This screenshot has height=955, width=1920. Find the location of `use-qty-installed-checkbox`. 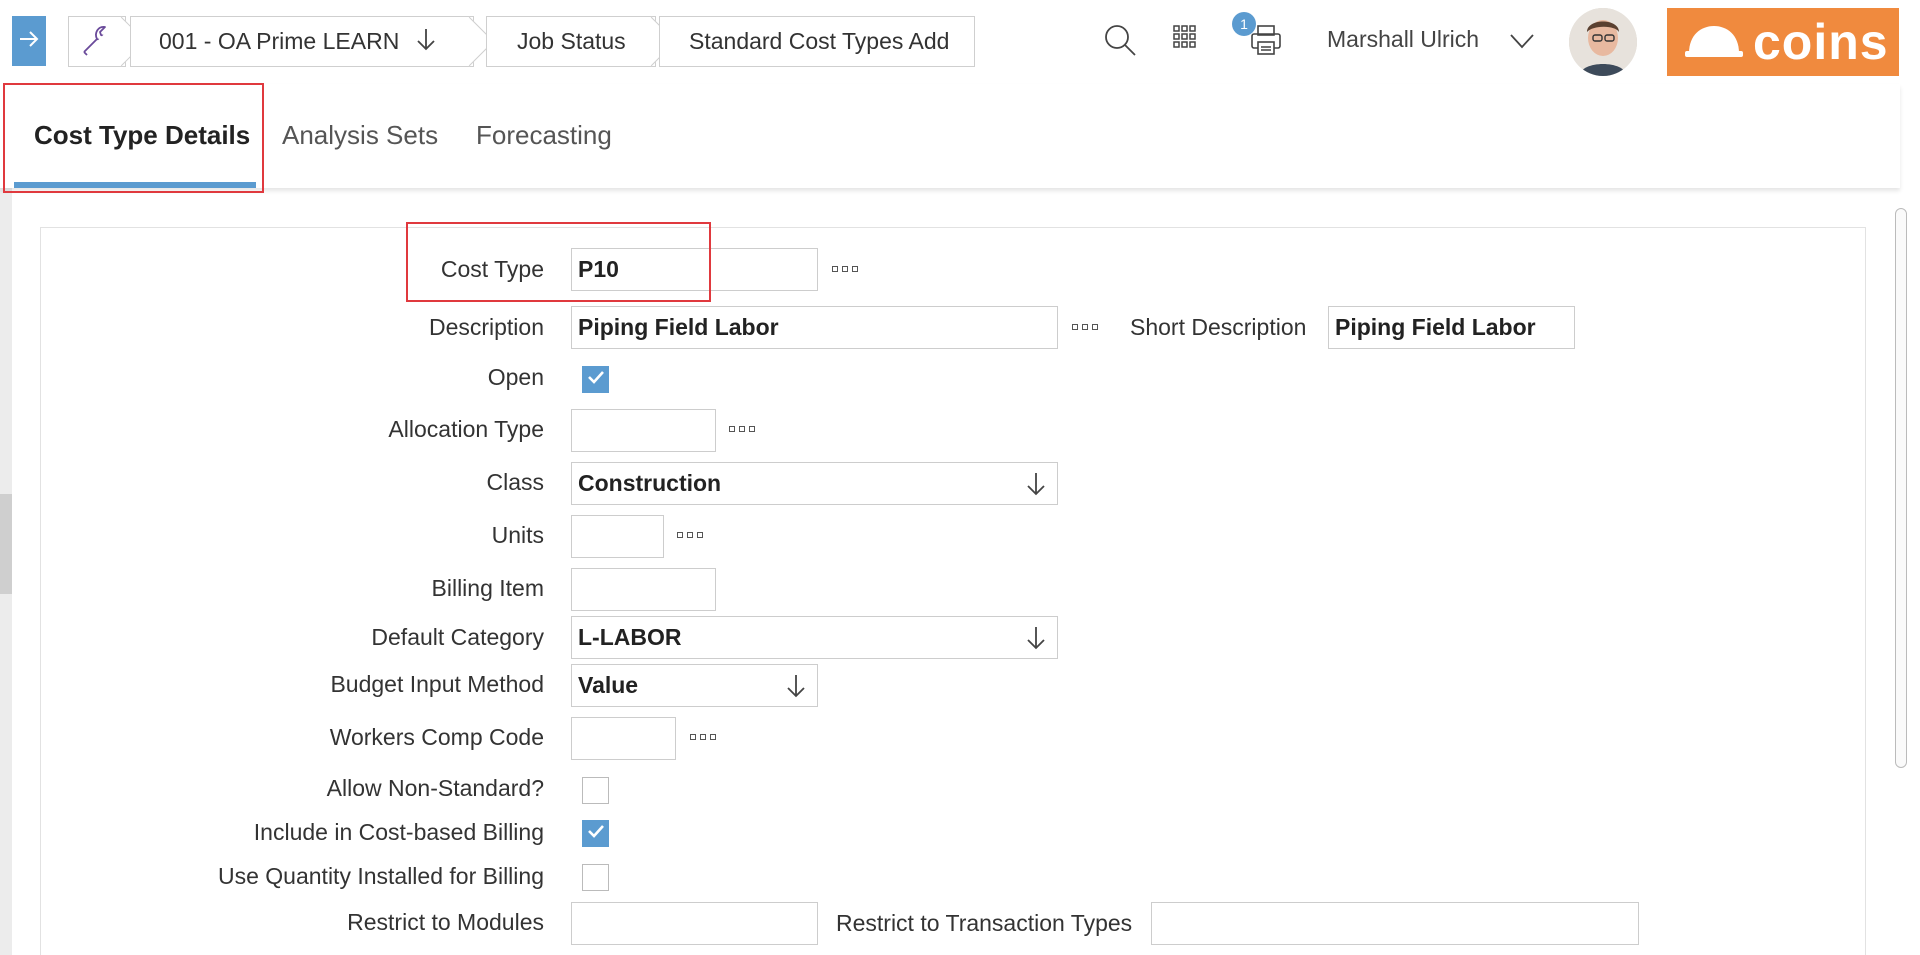

use-qty-installed-checkbox is located at coordinates (595, 877).